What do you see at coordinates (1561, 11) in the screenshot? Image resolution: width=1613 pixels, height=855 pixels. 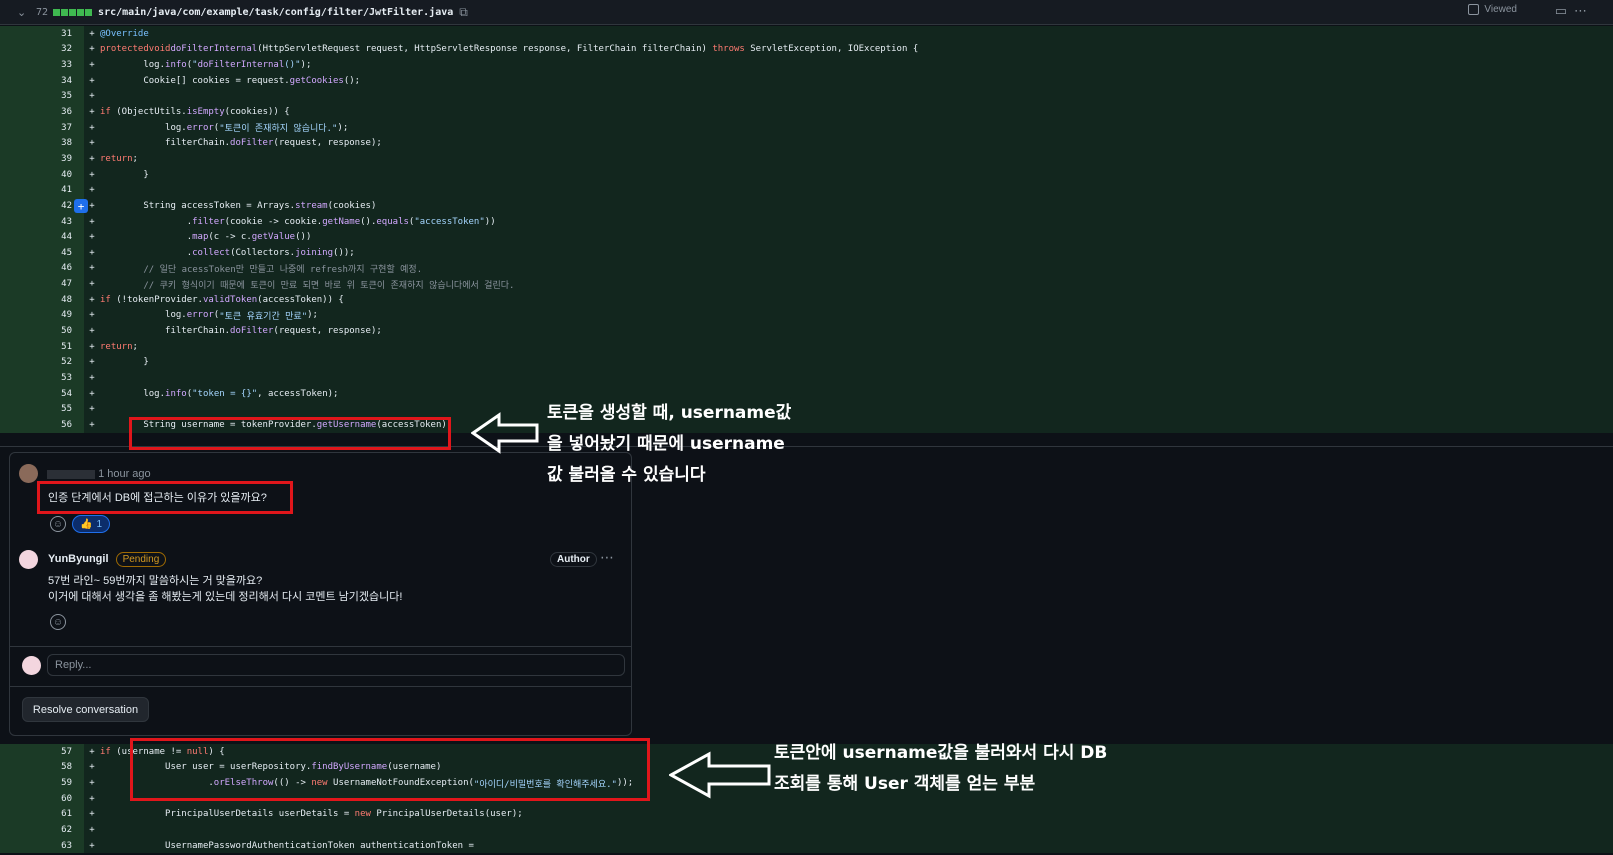 I see `comment-icon: ▭` at bounding box center [1561, 11].